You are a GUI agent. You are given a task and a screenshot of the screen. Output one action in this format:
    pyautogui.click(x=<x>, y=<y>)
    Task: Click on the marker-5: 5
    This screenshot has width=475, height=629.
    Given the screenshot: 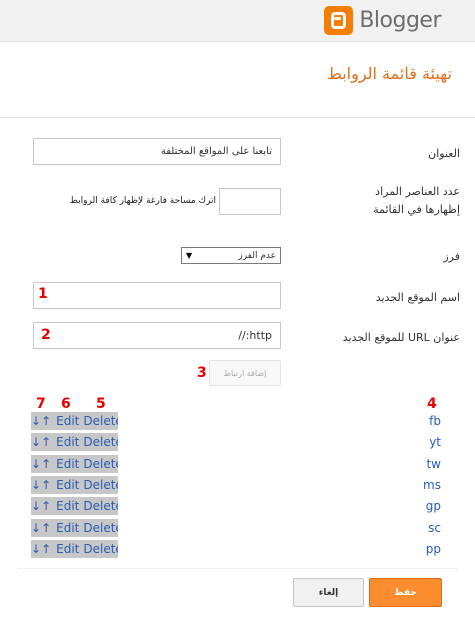 What is the action you would take?
    pyautogui.click(x=101, y=404)
    